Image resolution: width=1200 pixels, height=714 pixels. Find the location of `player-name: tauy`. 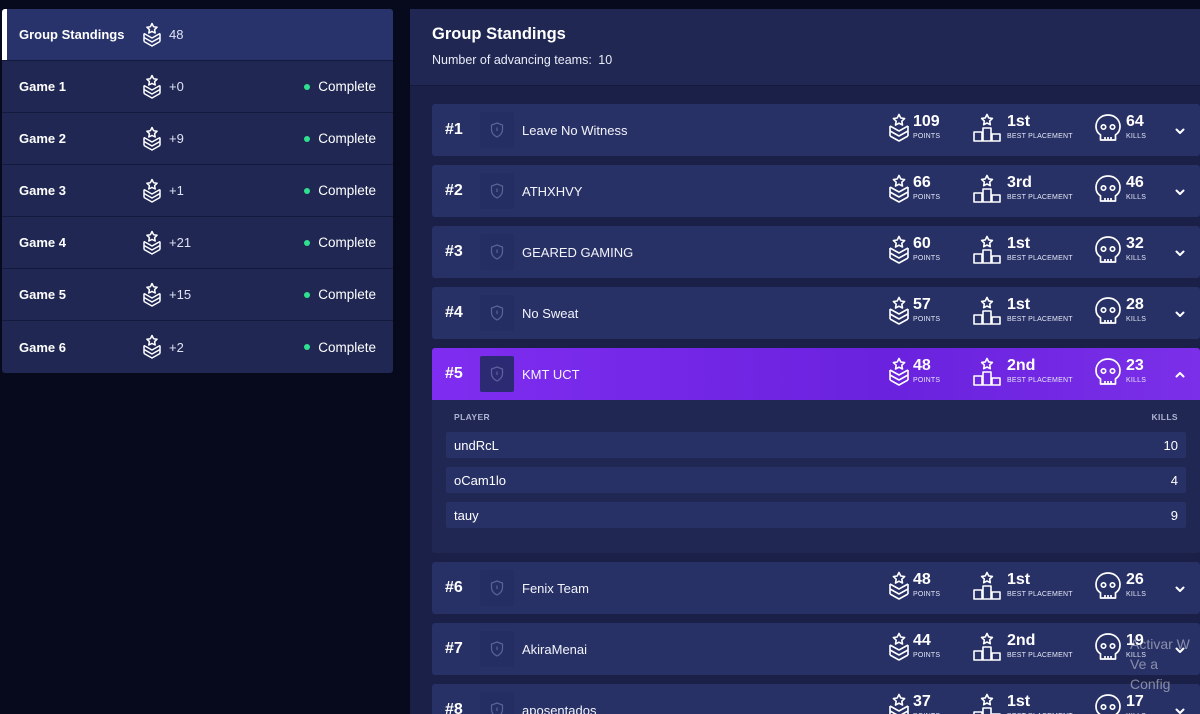

player-name: tauy is located at coordinates (466, 515).